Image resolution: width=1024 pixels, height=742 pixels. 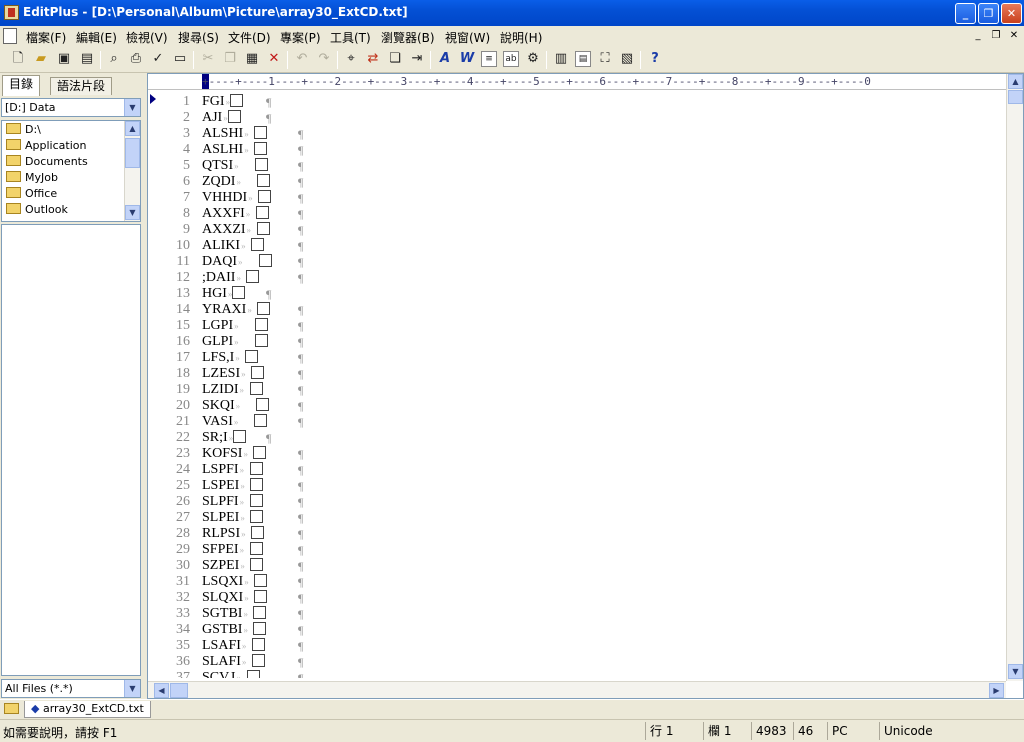 What do you see at coordinates (1011, 13) in the screenshot?
I see `close-button: ✕` at bounding box center [1011, 13].